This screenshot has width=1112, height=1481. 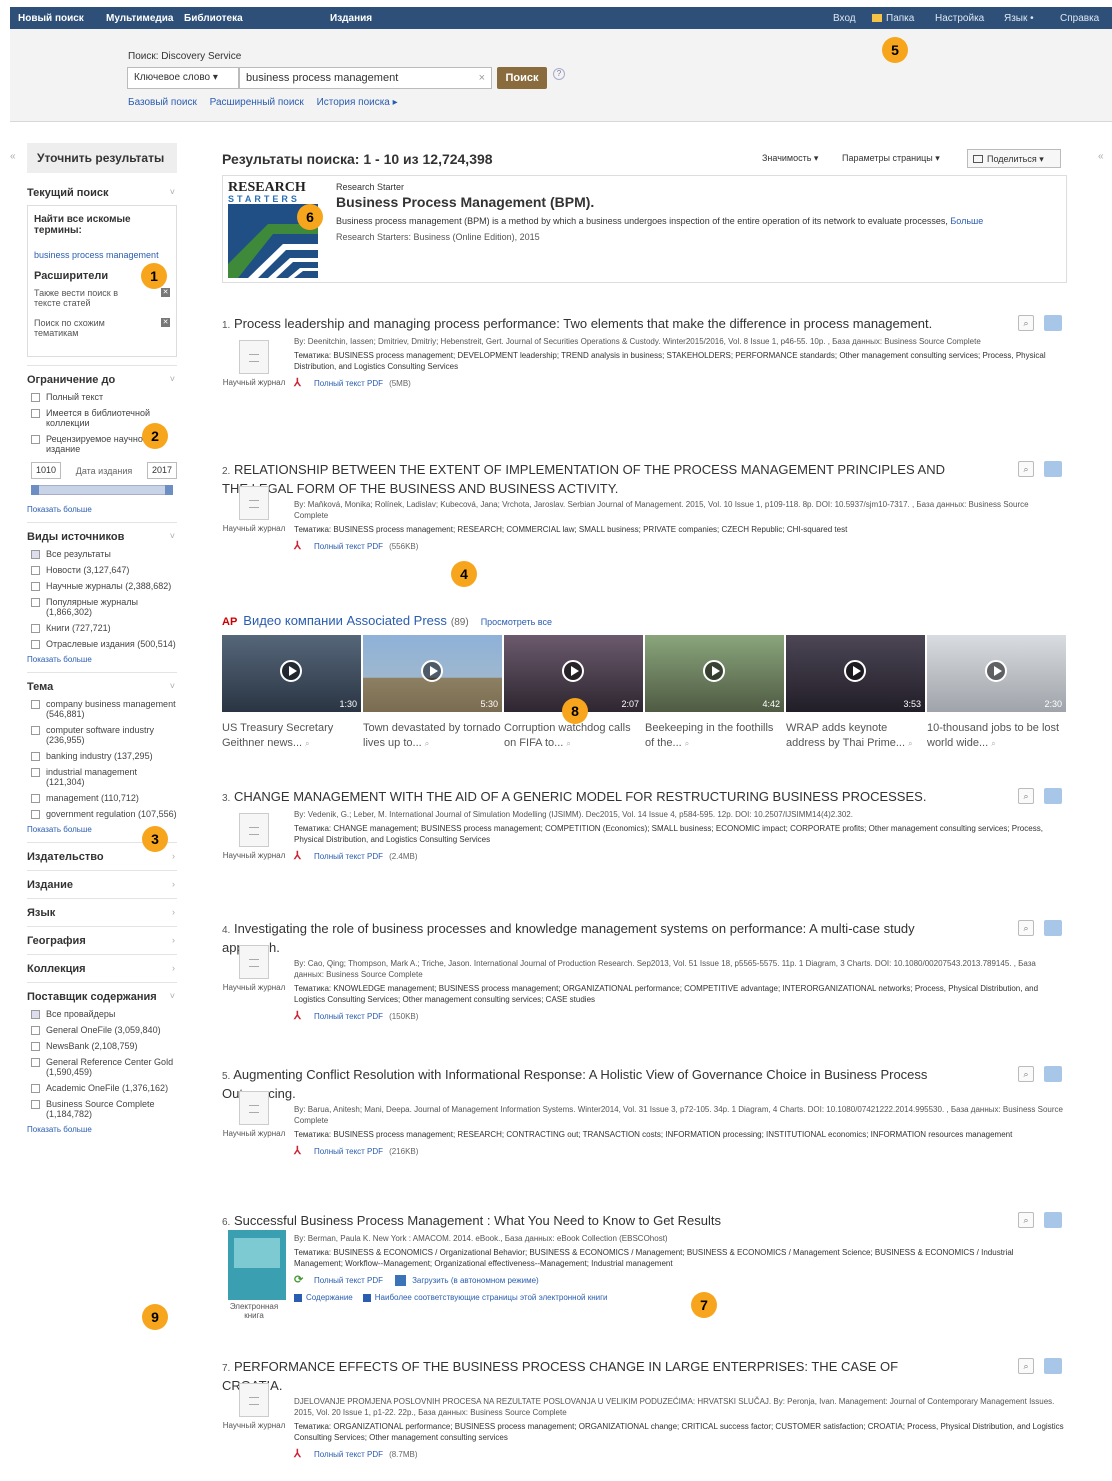 I want to click on share-button: Поделиться ▾, so click(x=1014, y=158).